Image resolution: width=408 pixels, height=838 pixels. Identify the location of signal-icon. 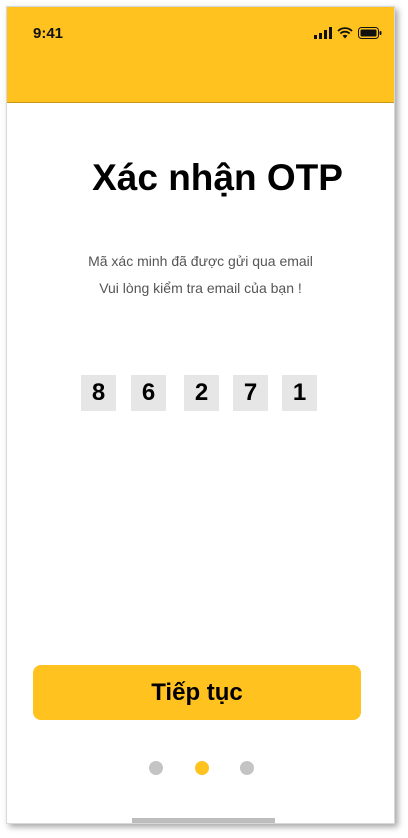
(323, 33).